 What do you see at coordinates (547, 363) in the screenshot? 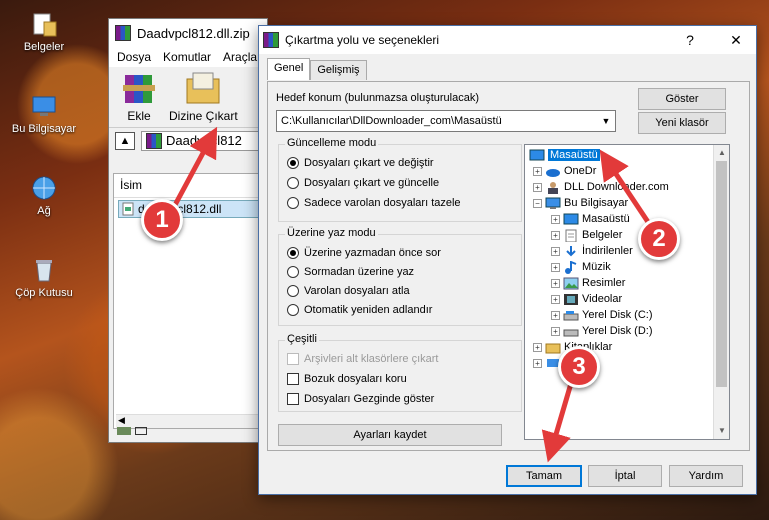
I see `tree-item-network: +` at bounding box center [547, 363].